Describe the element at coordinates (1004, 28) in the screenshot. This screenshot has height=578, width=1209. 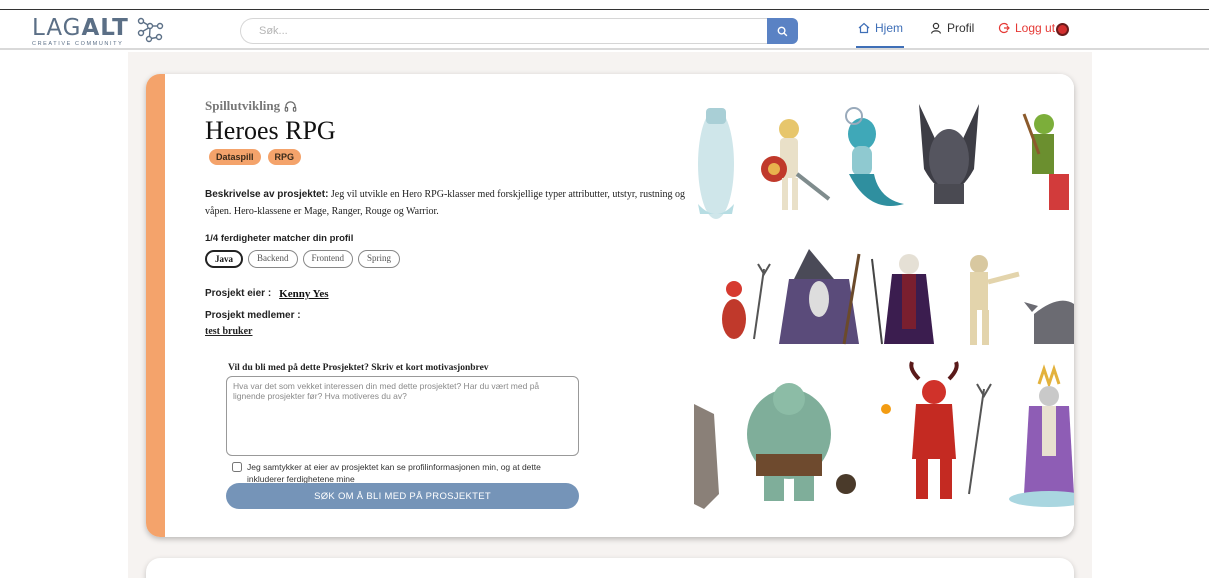
I see `logout-icon` at that location.